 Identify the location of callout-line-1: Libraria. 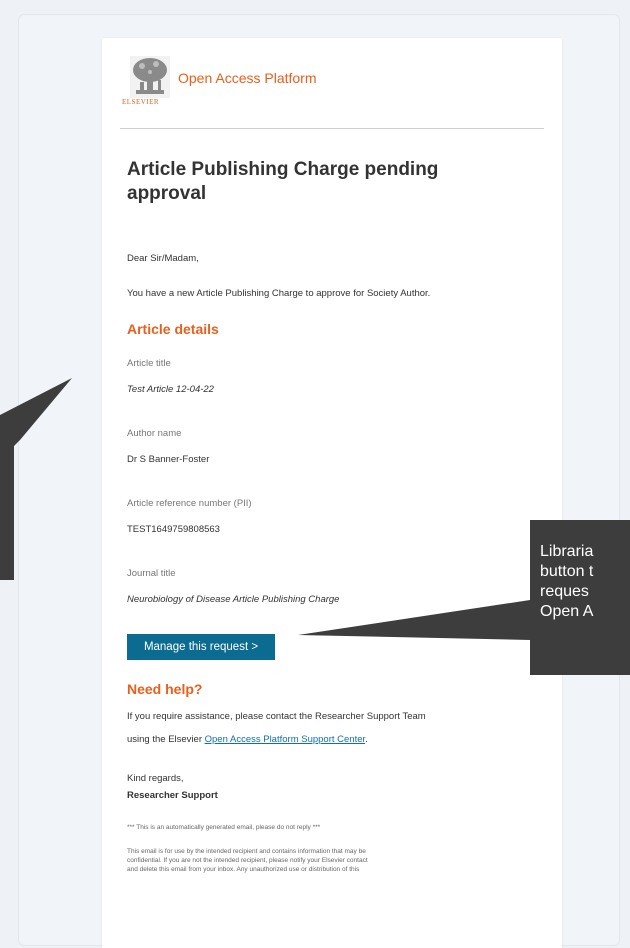
(567, 551).